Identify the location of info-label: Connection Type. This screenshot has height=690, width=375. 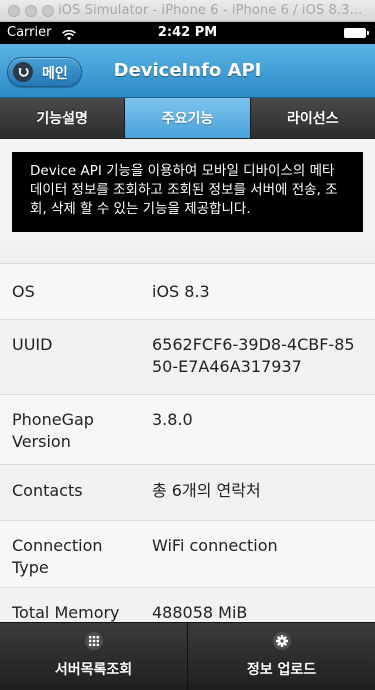
(57, 556).